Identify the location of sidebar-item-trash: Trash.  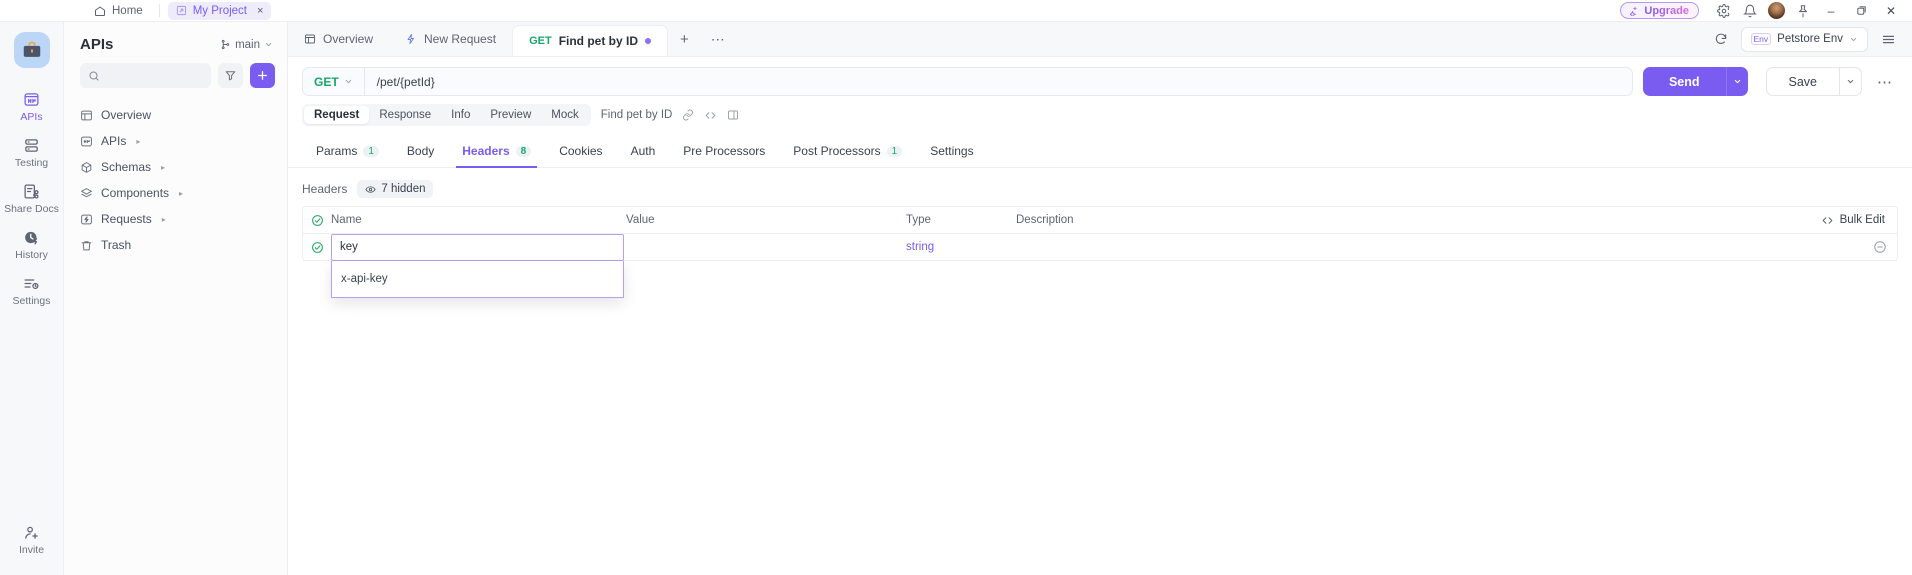
(175, 245).